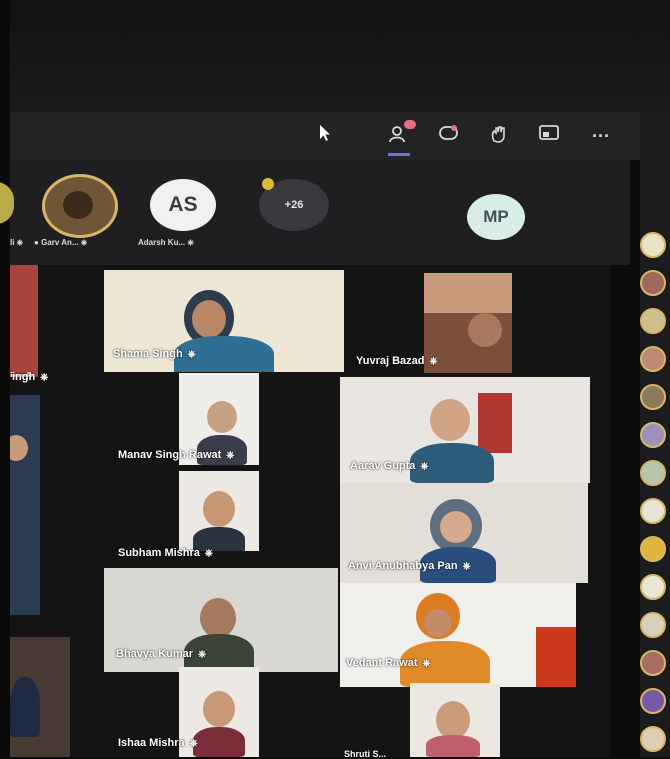  Describe the element at coordinates (401, 138) in the screenshot. I see `people-icon` at that location.